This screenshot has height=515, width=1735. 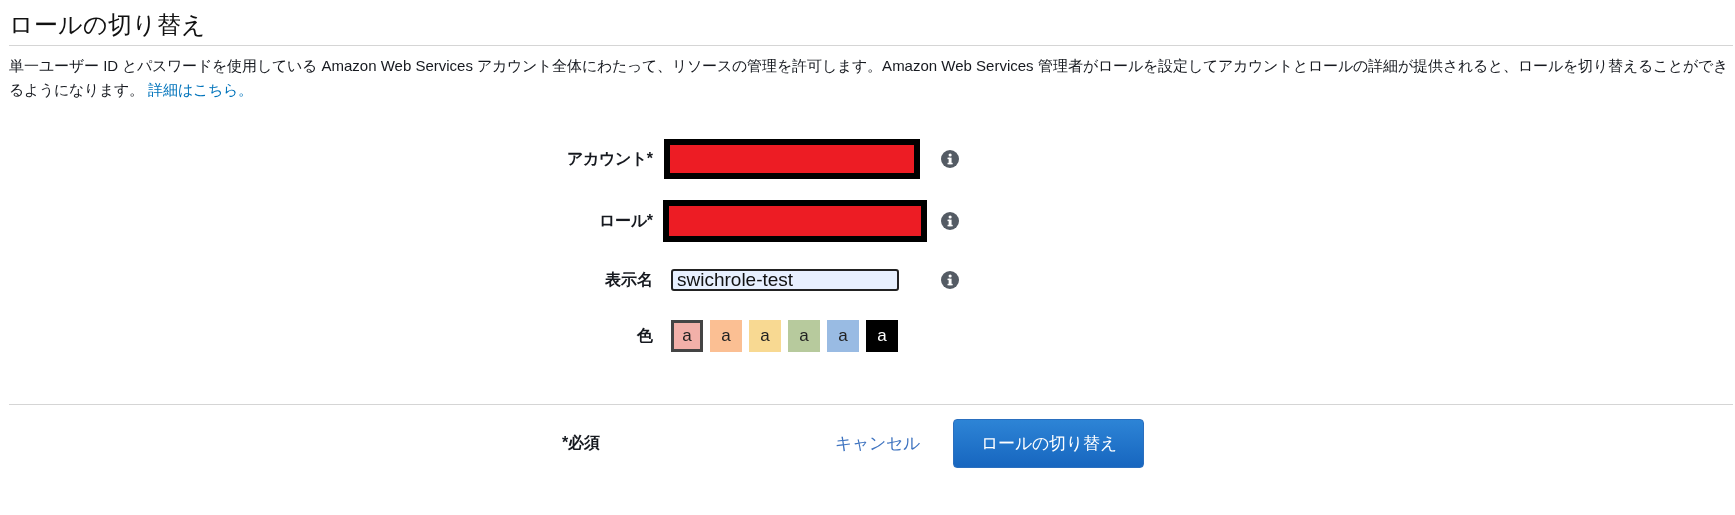 What do you see at coordinates (108, 25) in the screenshot?
I see `page-title: ロールの切り替え` at bounding box center [108, 25].